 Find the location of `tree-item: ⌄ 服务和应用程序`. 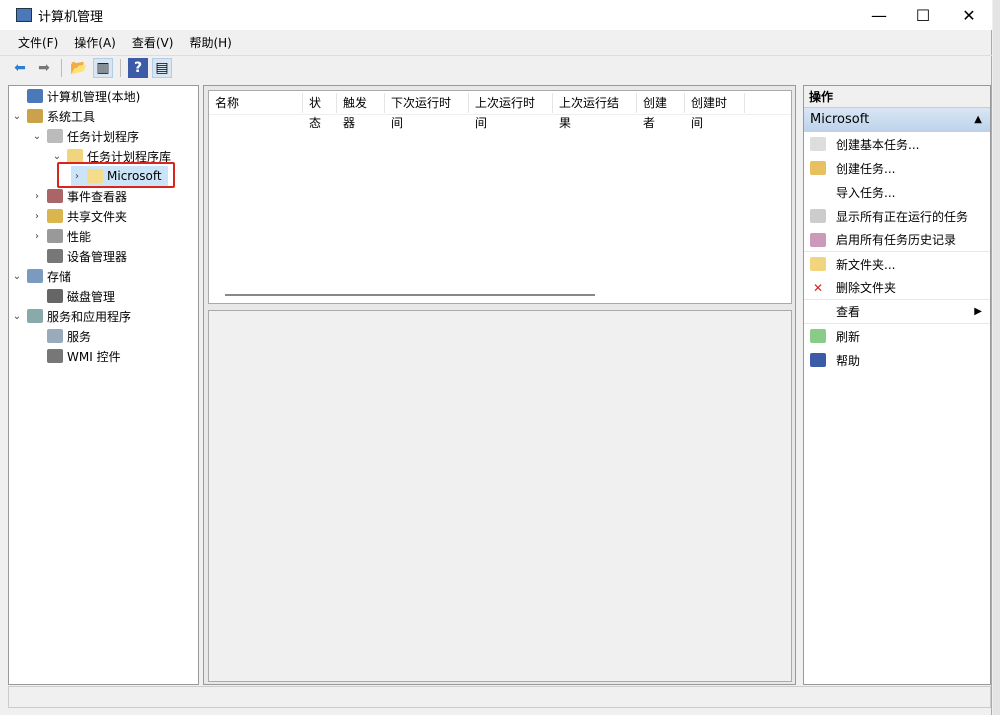

tree-item: ⌄ 服务和应用程序 is located at coordinates (71, 316).